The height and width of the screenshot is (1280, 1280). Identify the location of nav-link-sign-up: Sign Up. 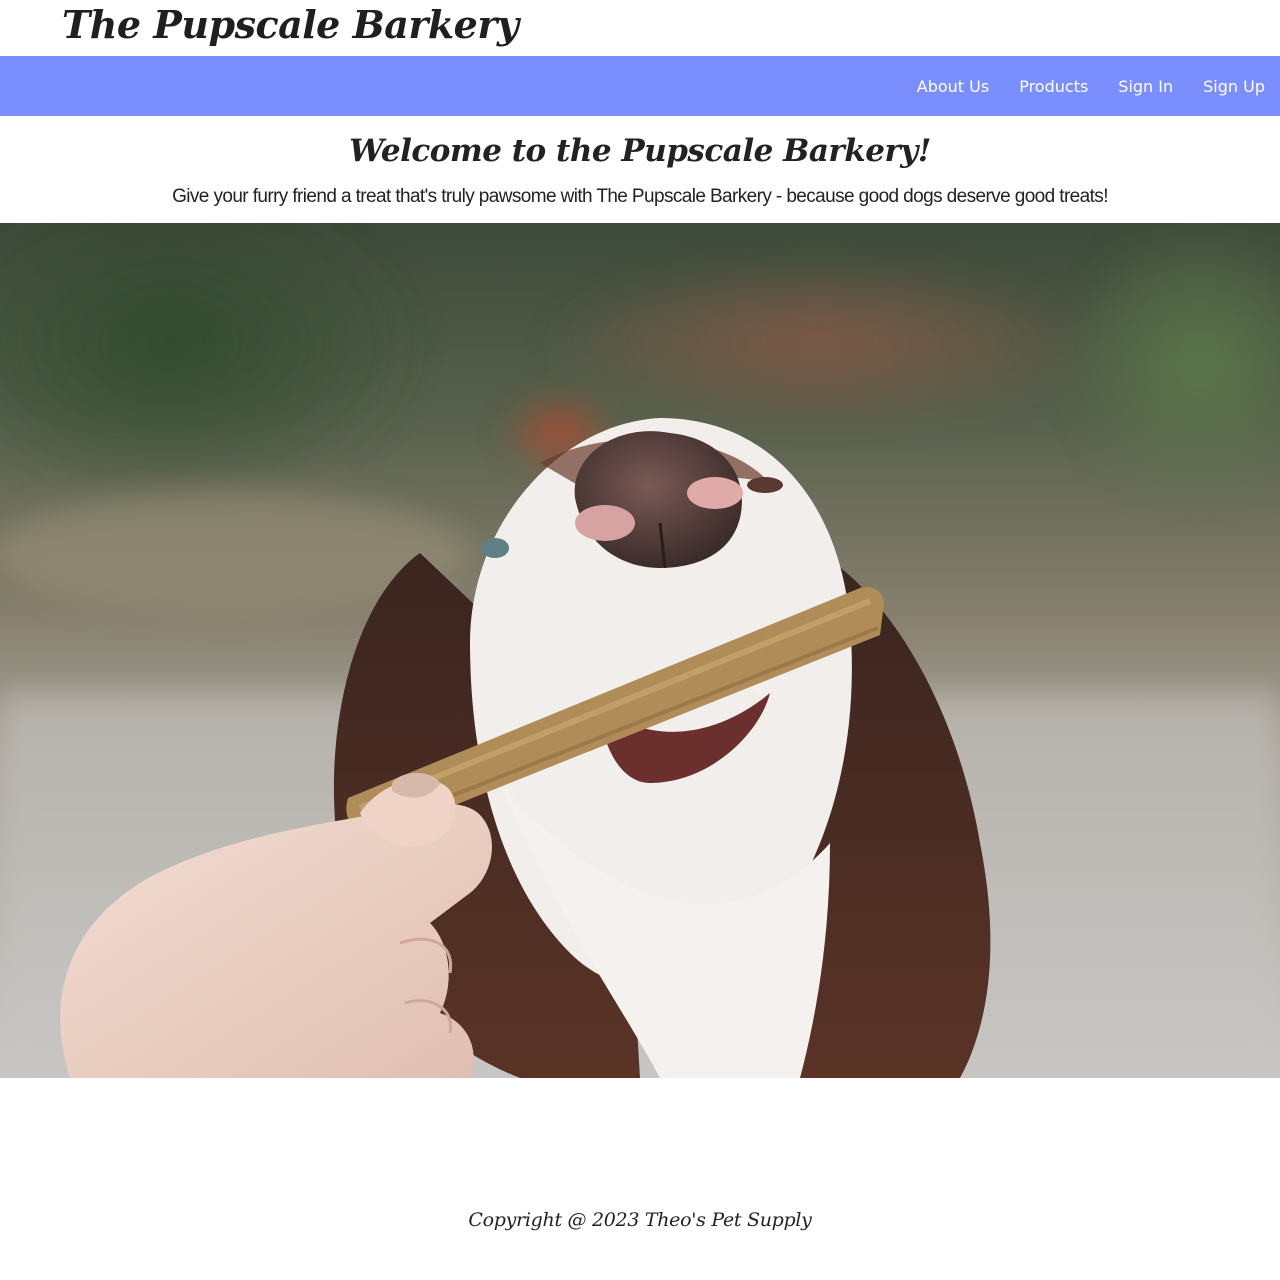
(1234, 86).